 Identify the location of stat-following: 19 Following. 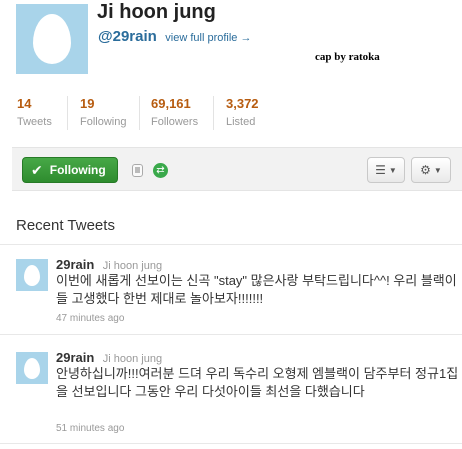
(103, 112).